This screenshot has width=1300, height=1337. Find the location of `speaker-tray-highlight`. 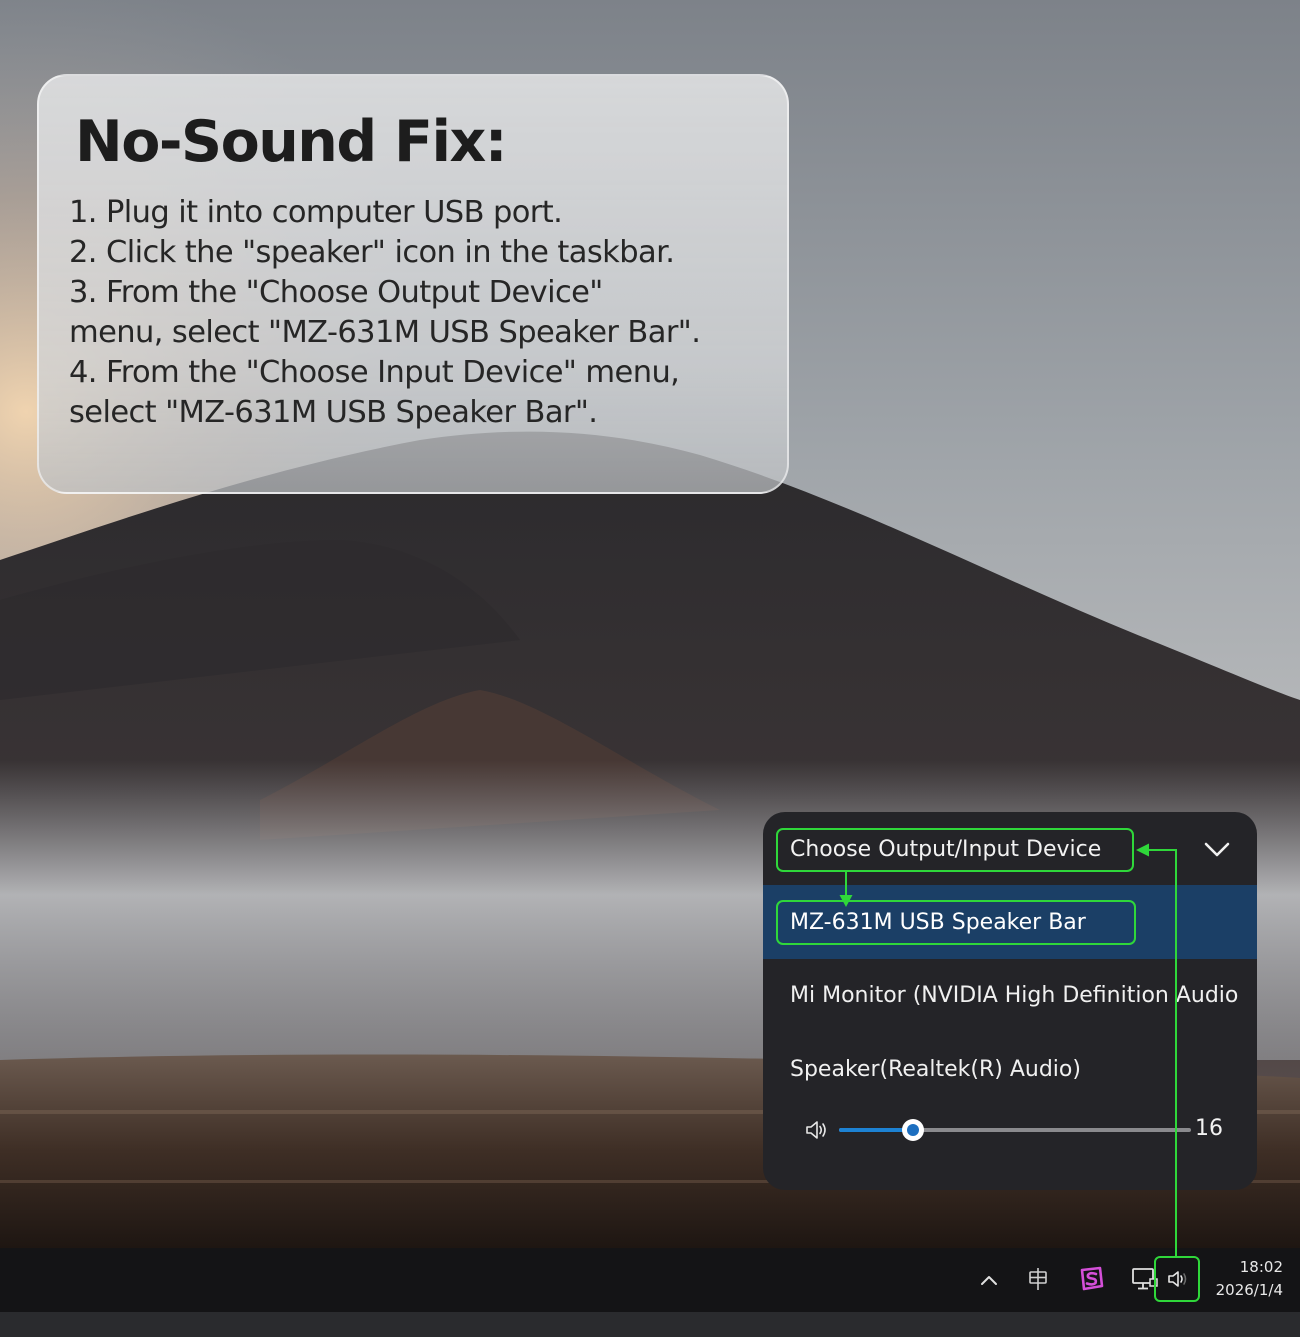

speaker-tray-highlight is located at coordinates (1177, 1279).